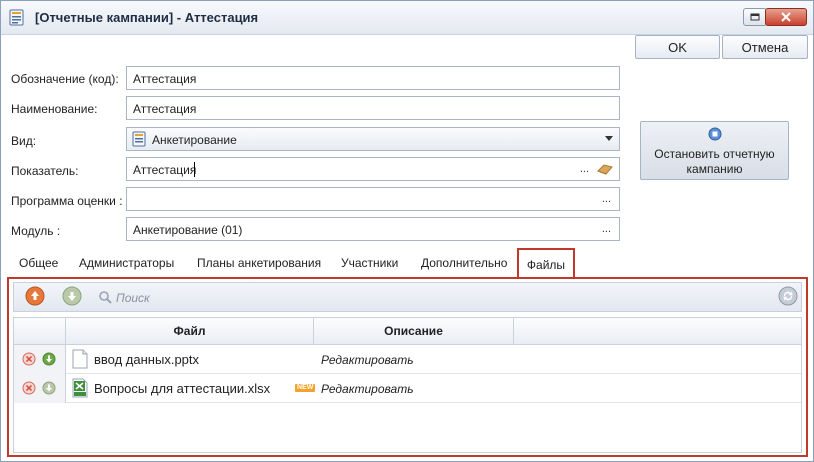  What do you see at coordinates (54, 109) in the screenshot?
I see `name-label: Наименование:` at bounding box center [54, 109].